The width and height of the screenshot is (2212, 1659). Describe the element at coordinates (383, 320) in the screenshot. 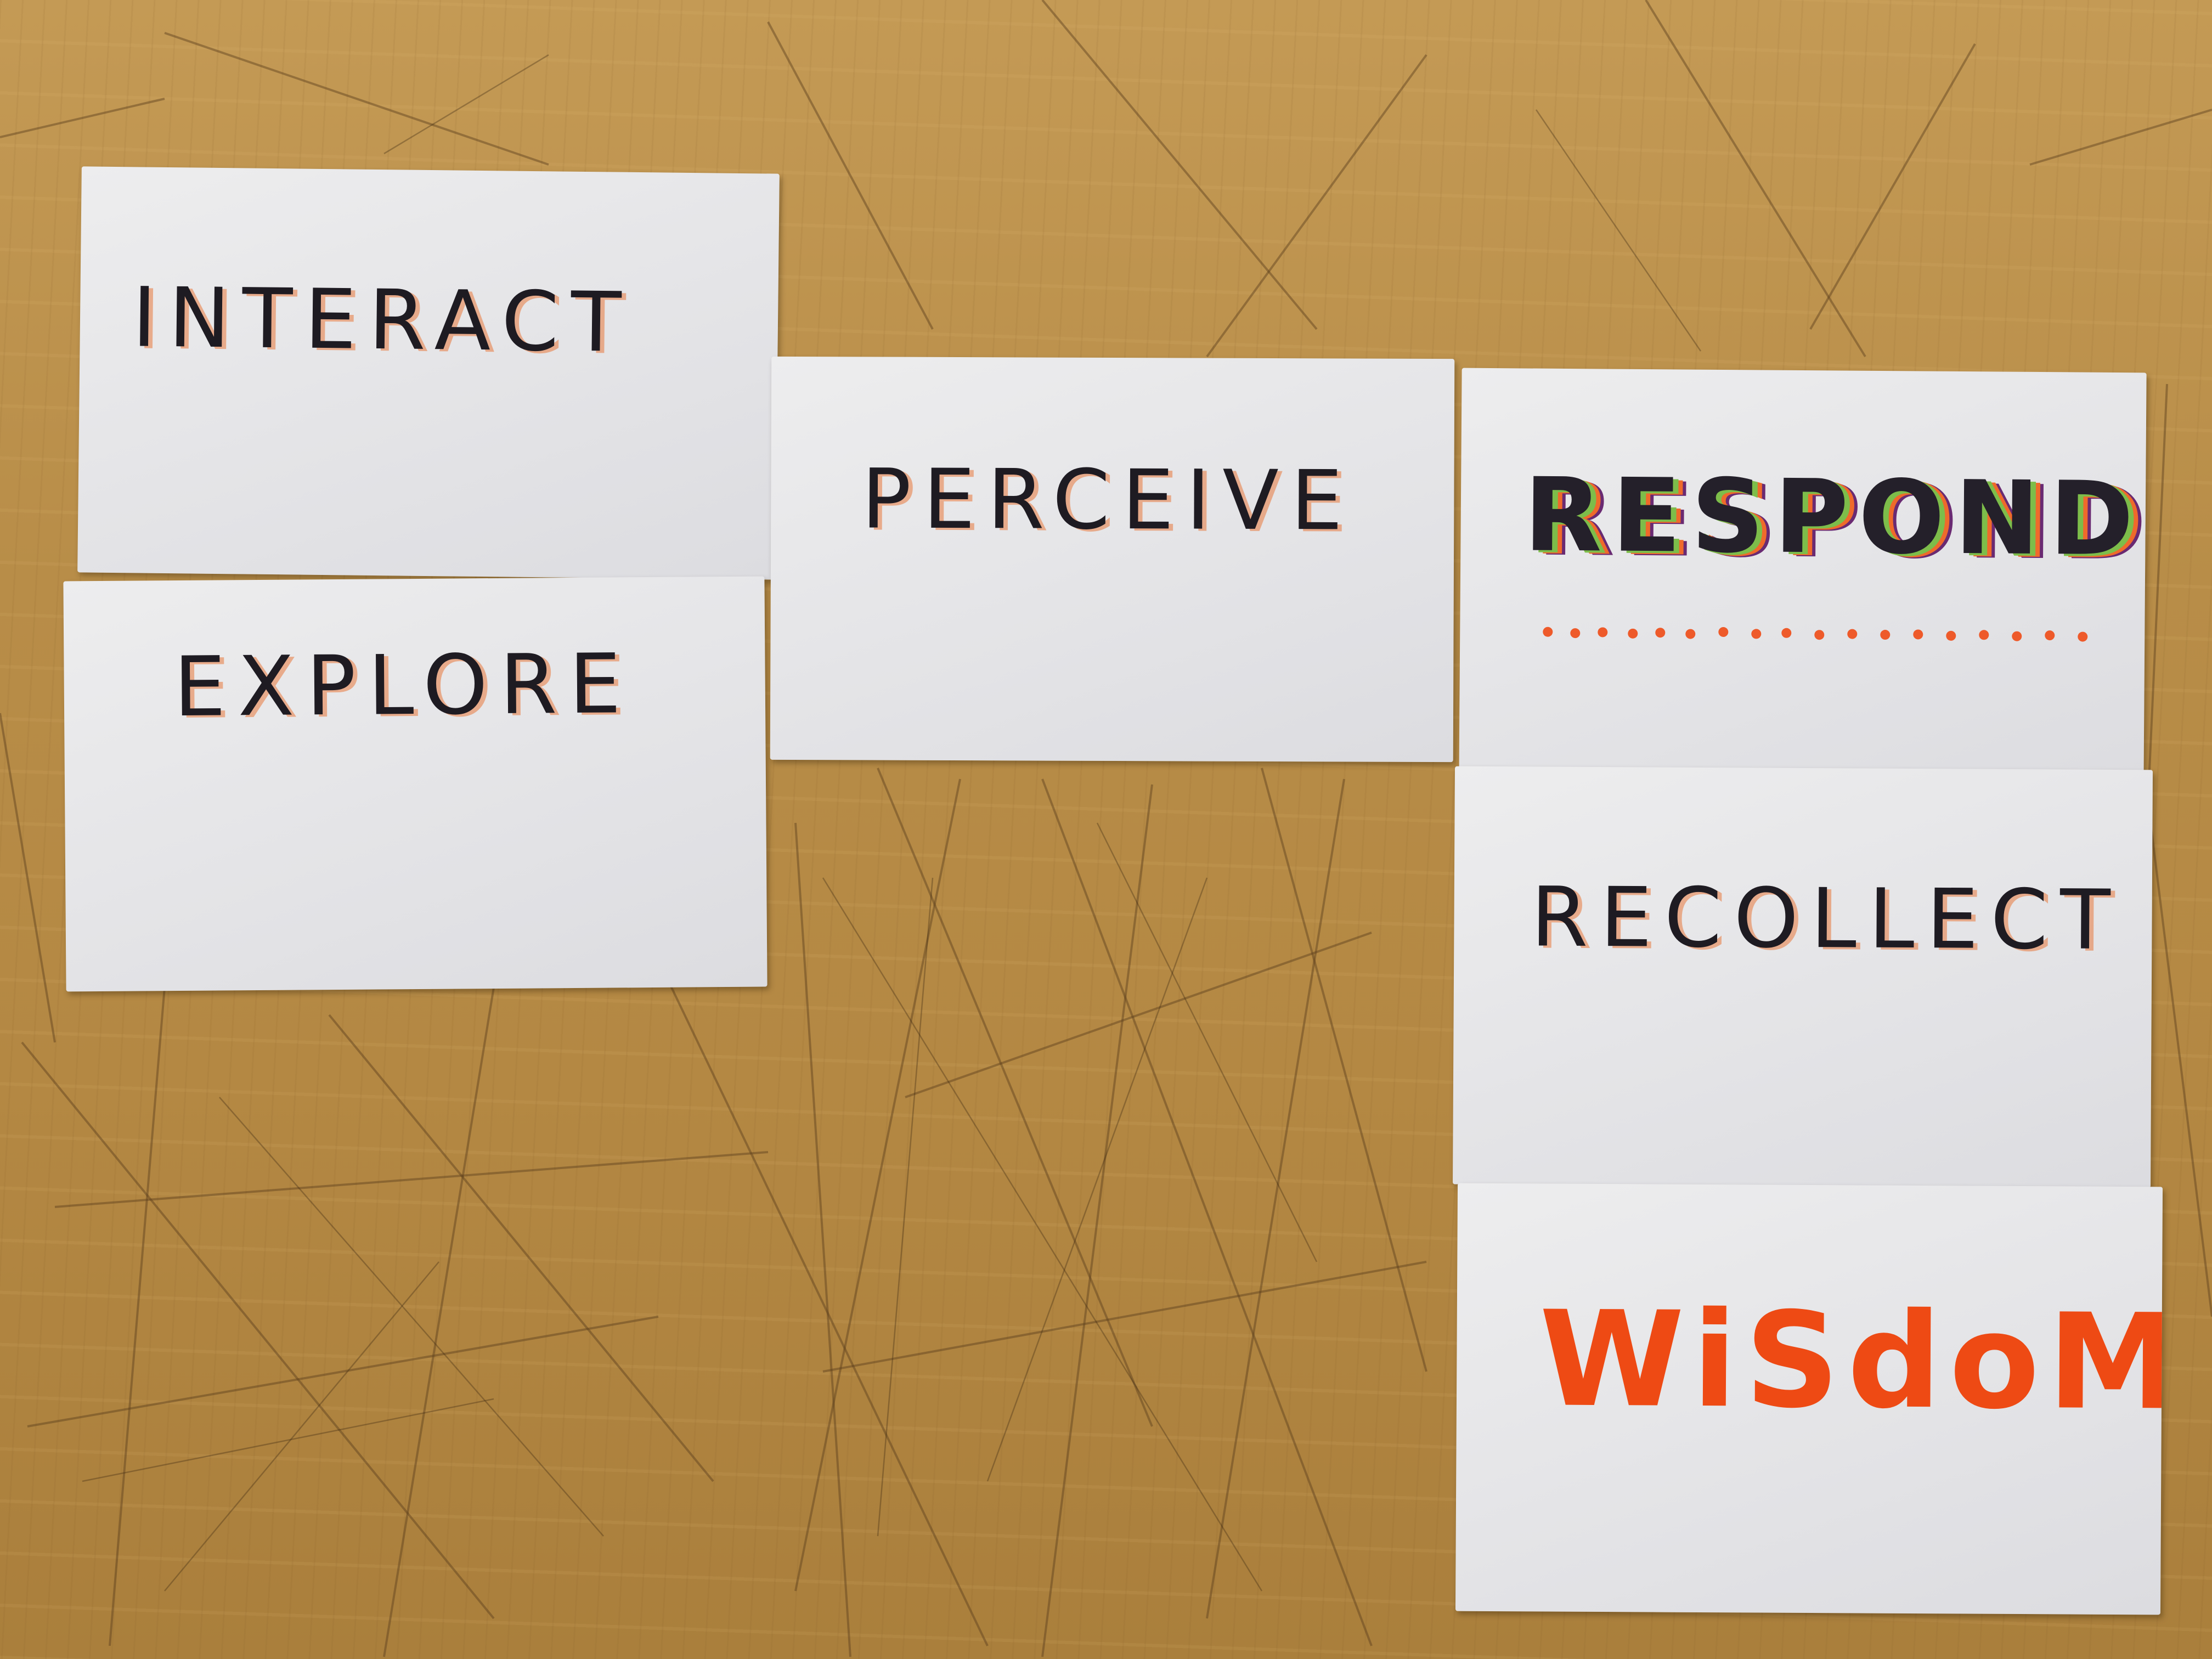

I see `card-interact-word: INTERACT` at that location.